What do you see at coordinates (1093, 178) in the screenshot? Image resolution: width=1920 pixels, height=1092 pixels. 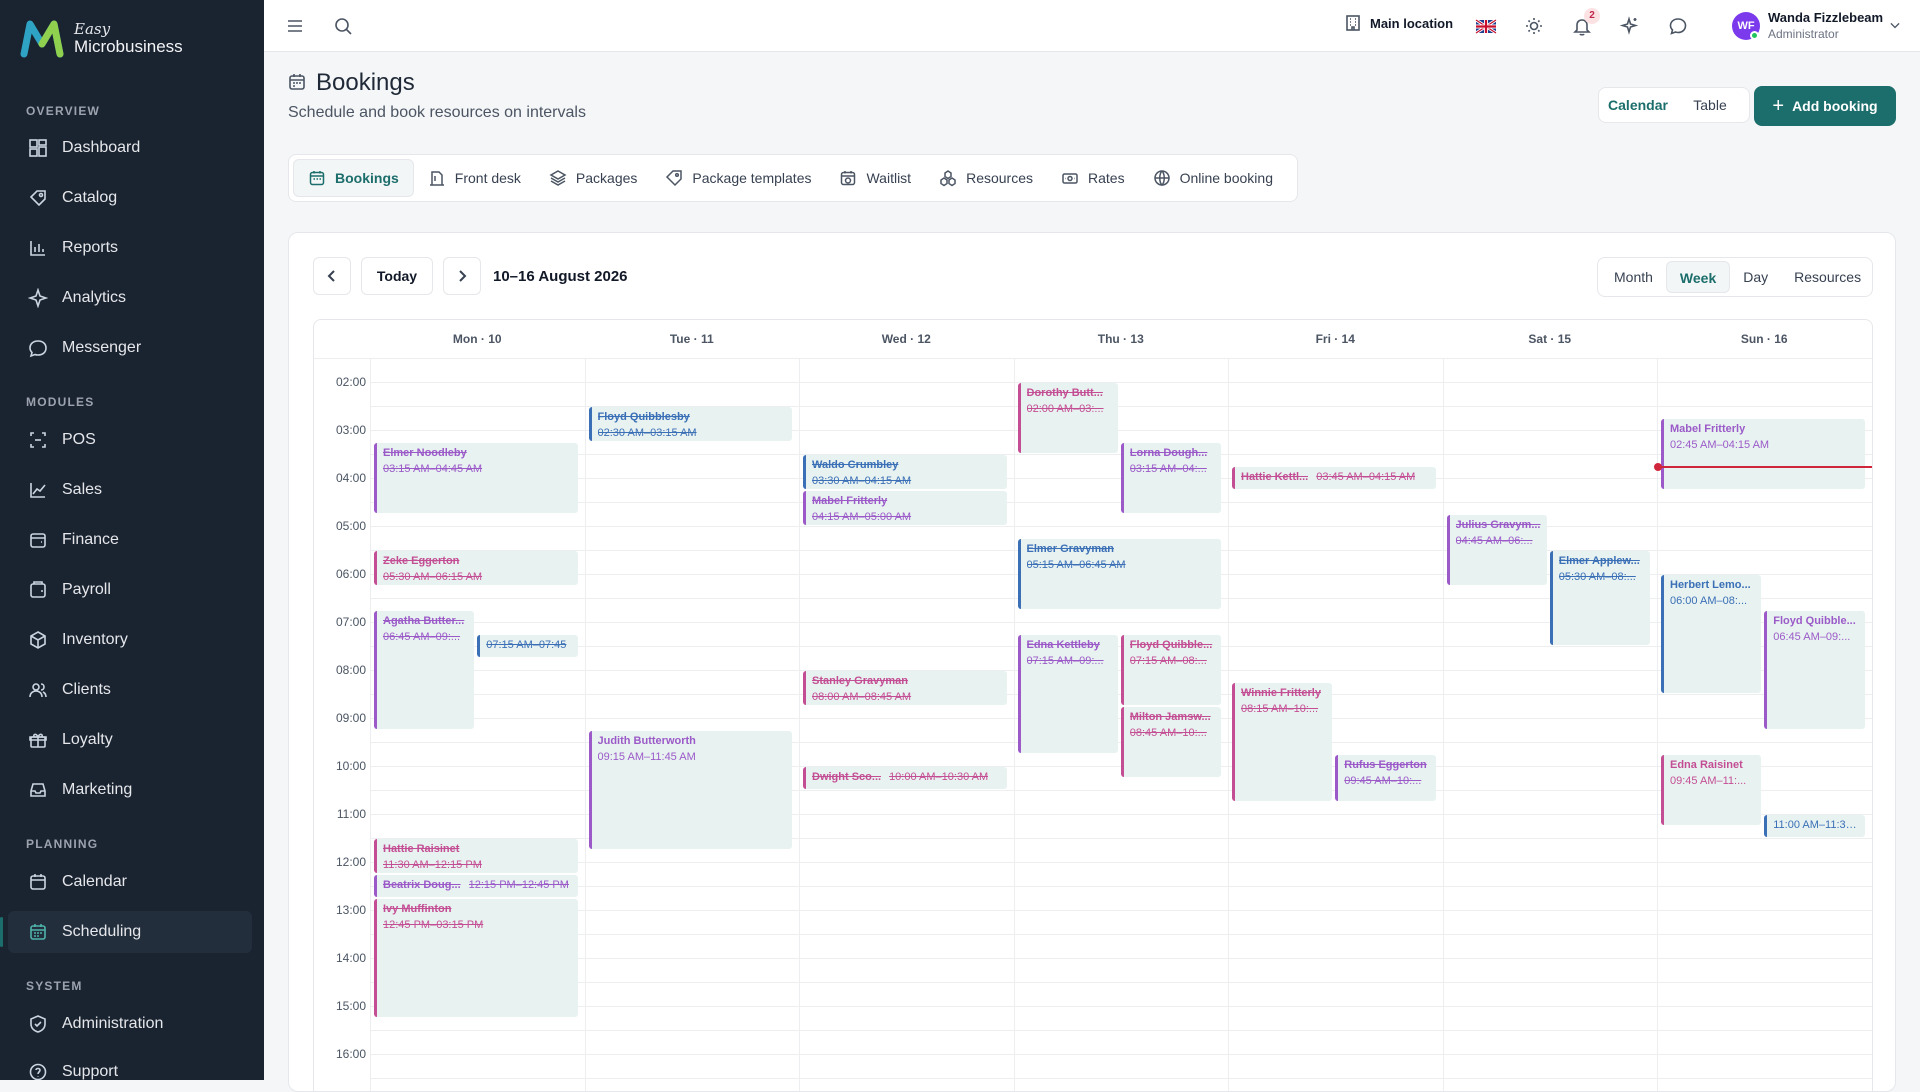 I see `tab-rates: Rates` at bounding box center [1093, 178].